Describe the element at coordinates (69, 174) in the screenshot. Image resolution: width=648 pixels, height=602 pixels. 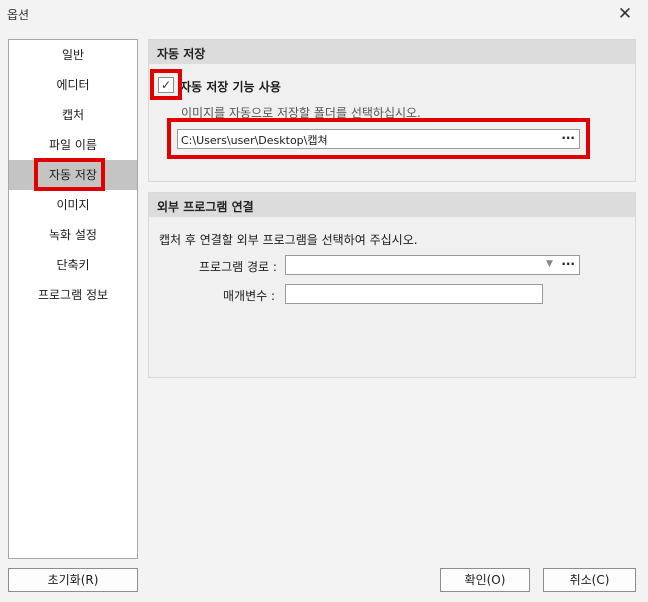
I see `selected-item-highlight` at that location.